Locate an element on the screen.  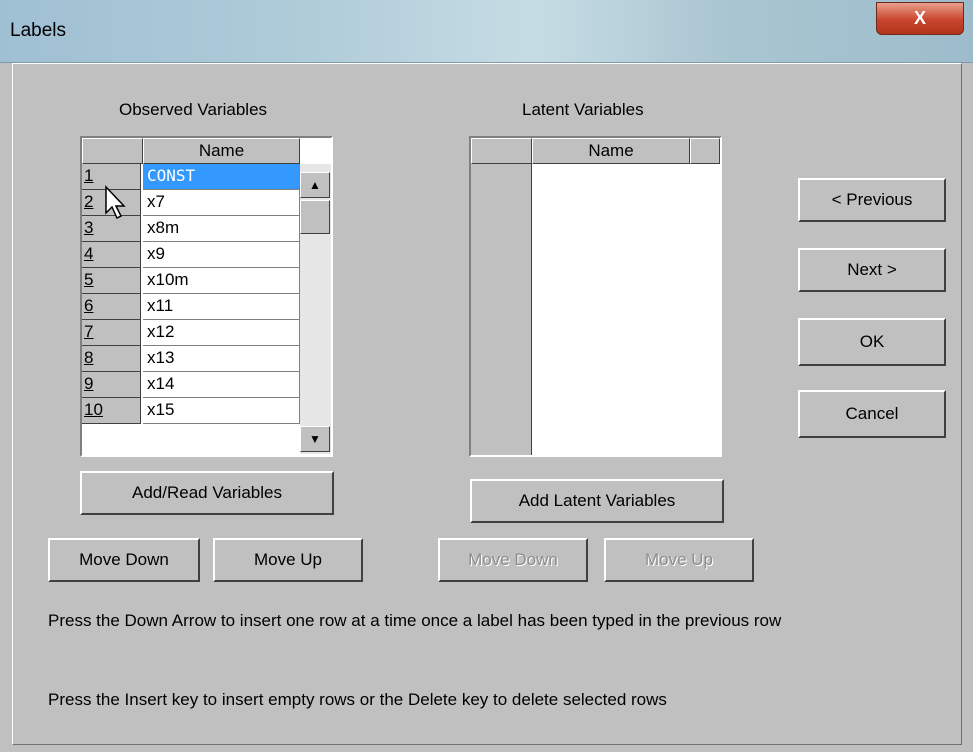
latent-variables-heading: Latent Variables is located at coordinates (583, 109).